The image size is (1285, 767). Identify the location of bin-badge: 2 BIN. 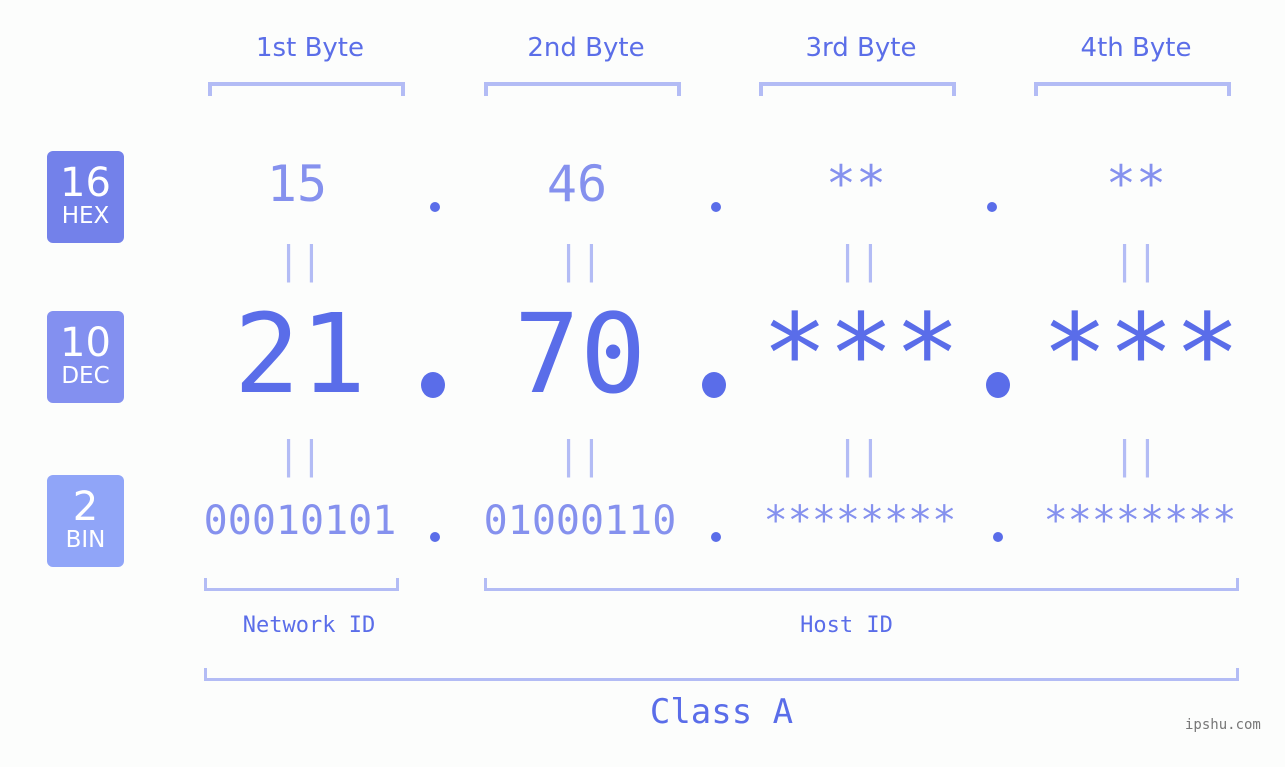
(85, 521).